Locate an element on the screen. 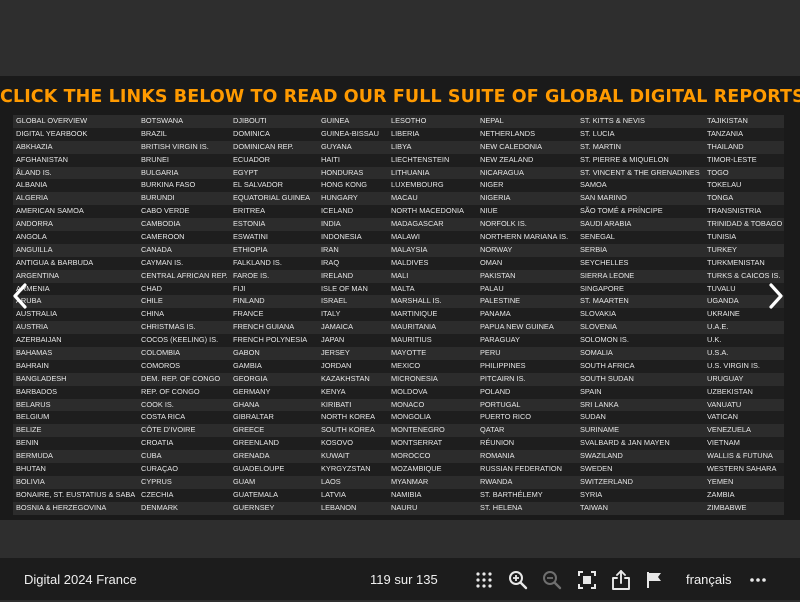  country-report-link: SVALBARD & JAN MAYEN is located at coordinates (642, 443).